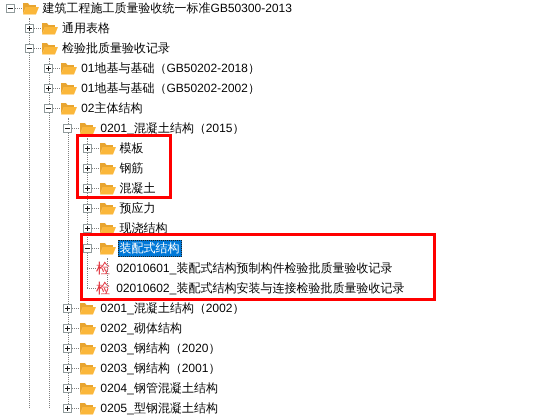 The width and height of the screenshot is (535, 417). What do you see at coordinates (254, 268) in the screenshot?
I see `tree-item-label: 02010601_装配式结构预制构件检验批质量验收记录` at bounding box center [254, 268].